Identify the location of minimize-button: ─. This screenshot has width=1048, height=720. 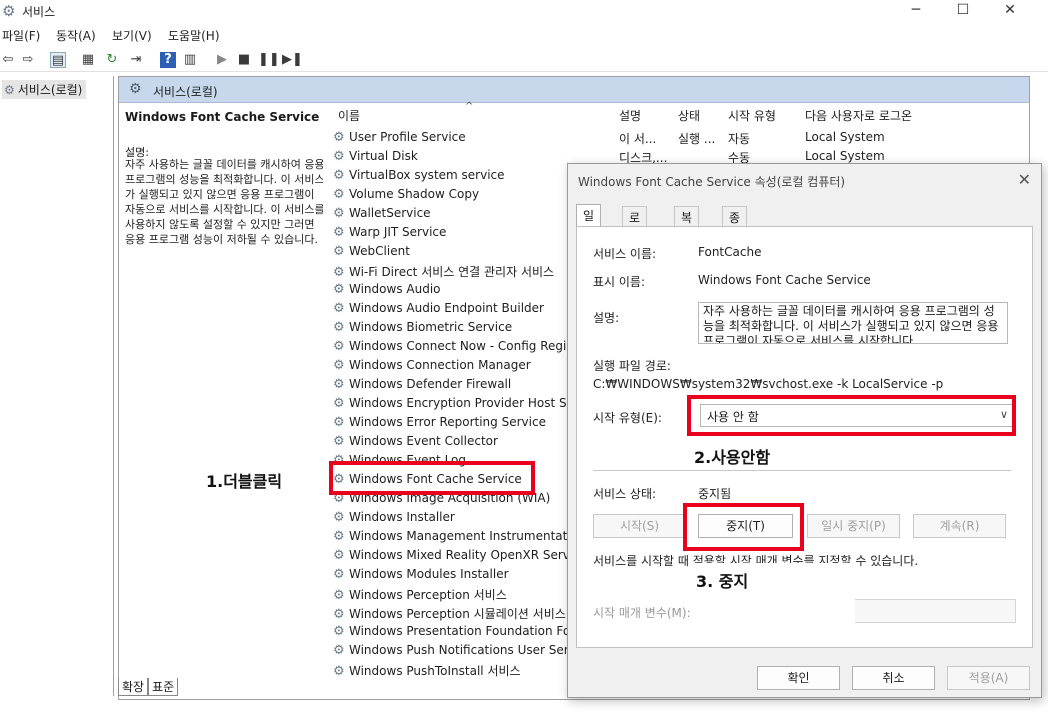
(916, 10).